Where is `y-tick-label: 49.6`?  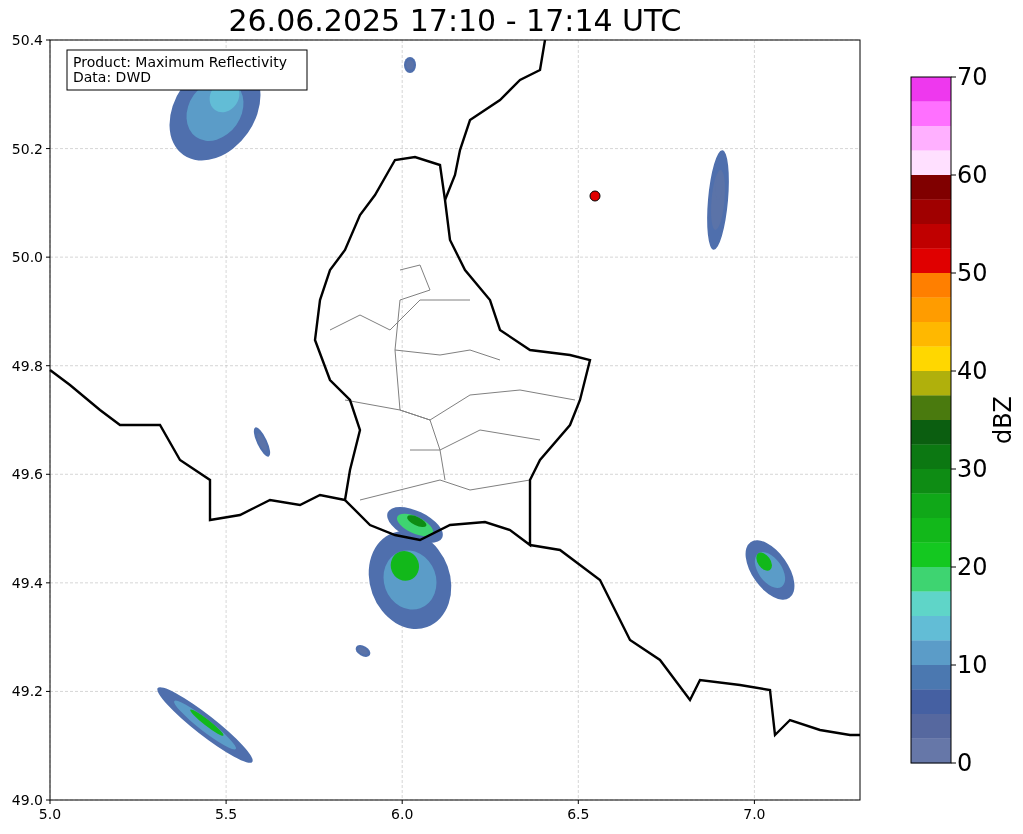 y-tick-label: 49.6 is located at coordinates (27, 474).